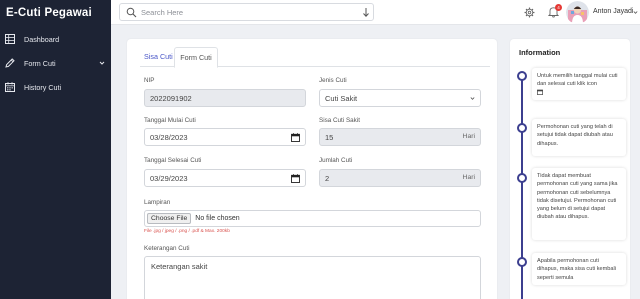  Describe the element at coordinates (315, 57) in the screenshot. I see `tab-bar: Sisa Cuti Form Cuti` at that location.